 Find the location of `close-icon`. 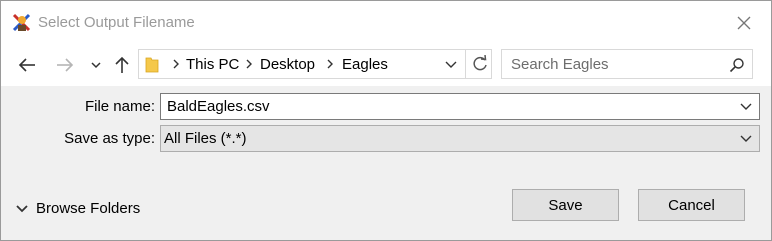

close-icon is located at coordinates (744, 23).